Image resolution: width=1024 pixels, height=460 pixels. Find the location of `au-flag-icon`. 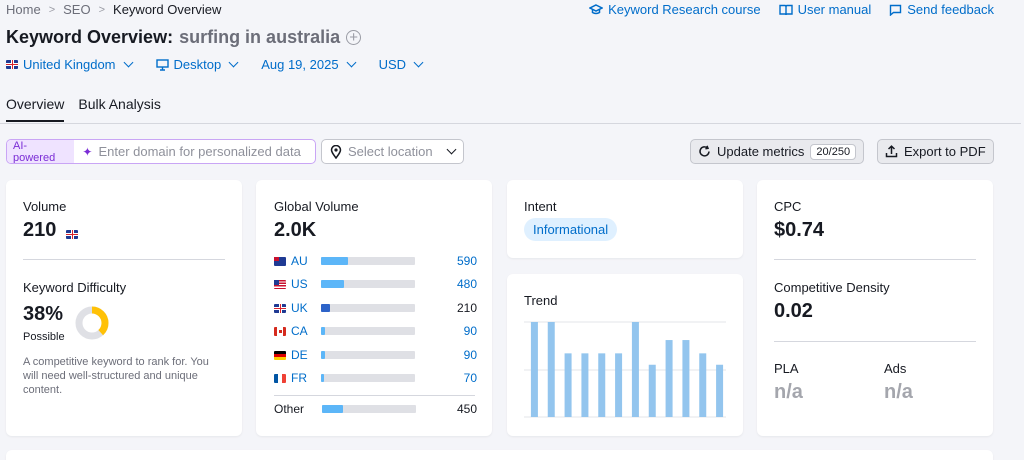

au-flag-icon is located at coordinates (280, 261).